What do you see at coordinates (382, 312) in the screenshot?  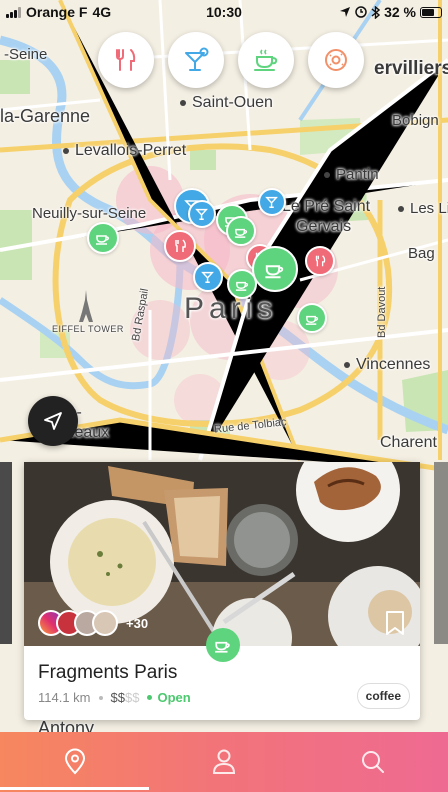 I see `map-label-davout: Bd Davout` at bounding box center [382, 312].